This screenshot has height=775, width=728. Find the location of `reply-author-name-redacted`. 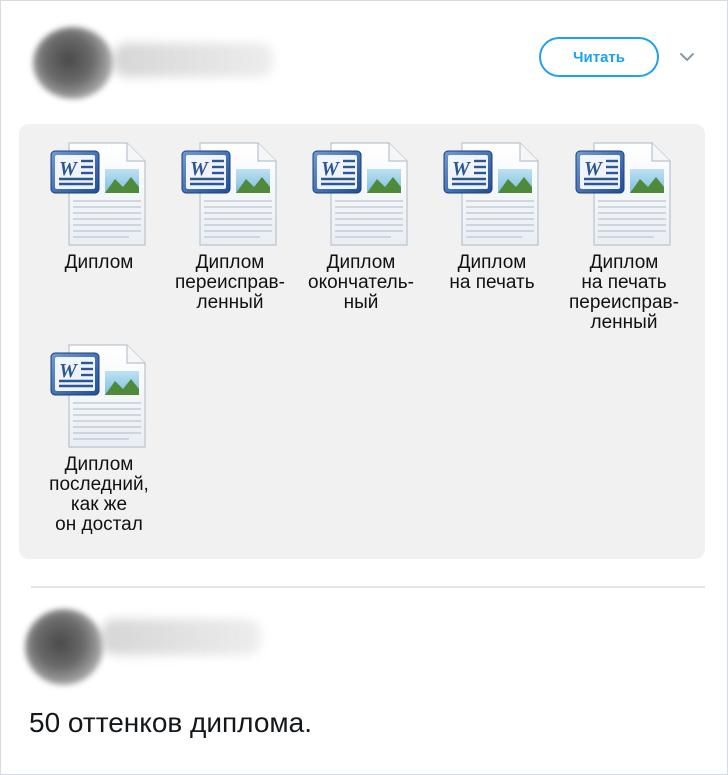

reply-author-name-redacted is located at coordinates (181, 637).